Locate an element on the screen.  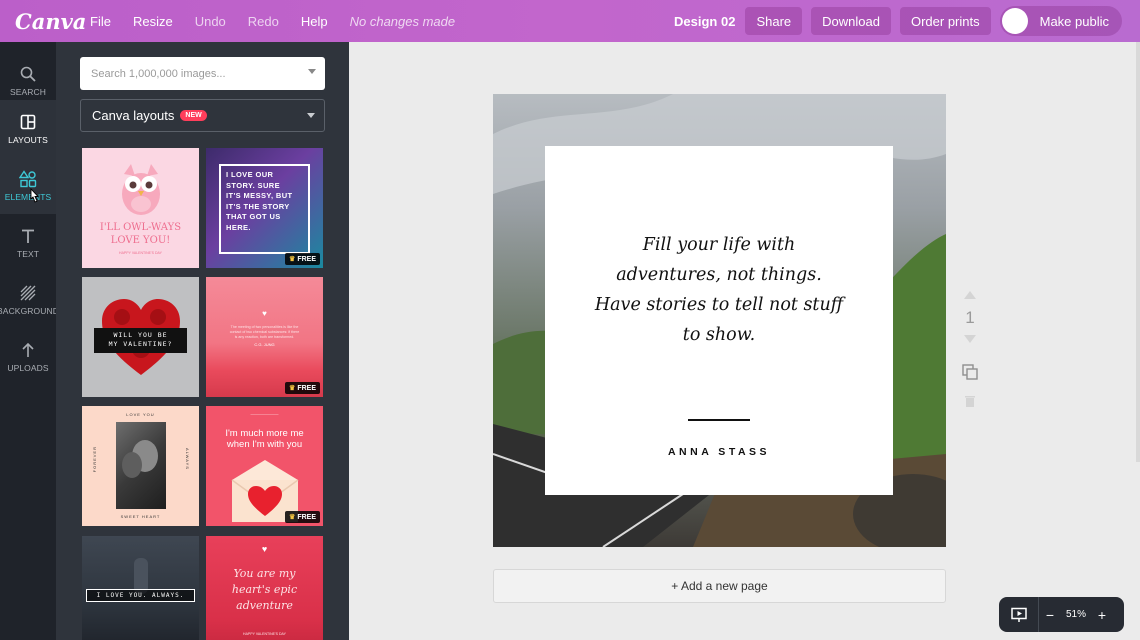
rail-item-layouts: LAYOUTS is located at coordinates (28, 128).